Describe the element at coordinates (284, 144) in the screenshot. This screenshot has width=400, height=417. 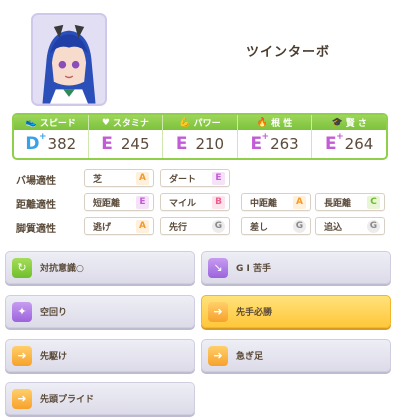
I see `stat-value: 263` at that location.